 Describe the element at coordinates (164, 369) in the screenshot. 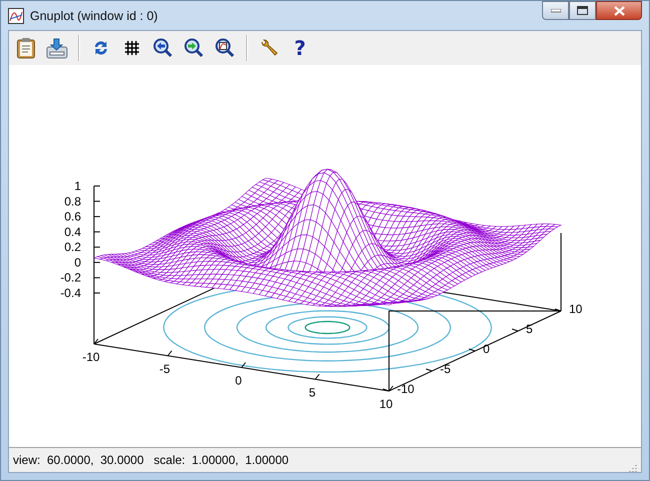

I see `x-tick-label: -5` at that location.